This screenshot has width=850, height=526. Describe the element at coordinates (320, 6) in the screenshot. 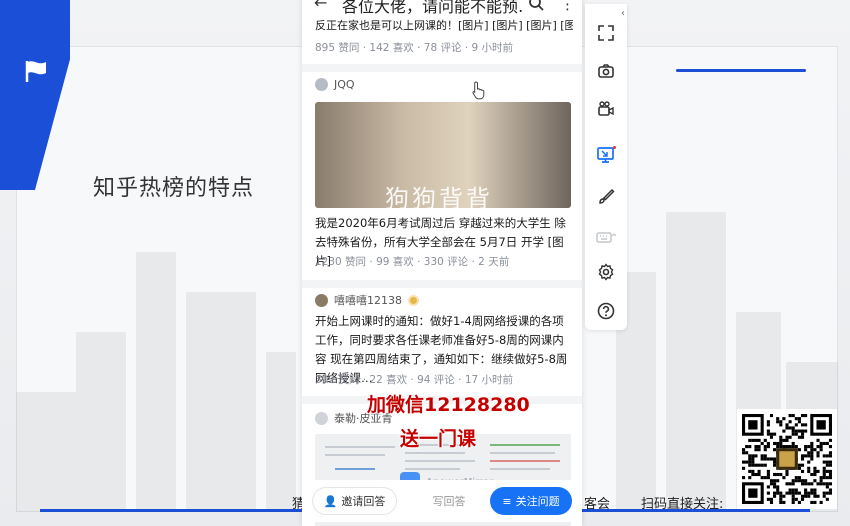

I see `back-arrow-icon: ←` at that location.